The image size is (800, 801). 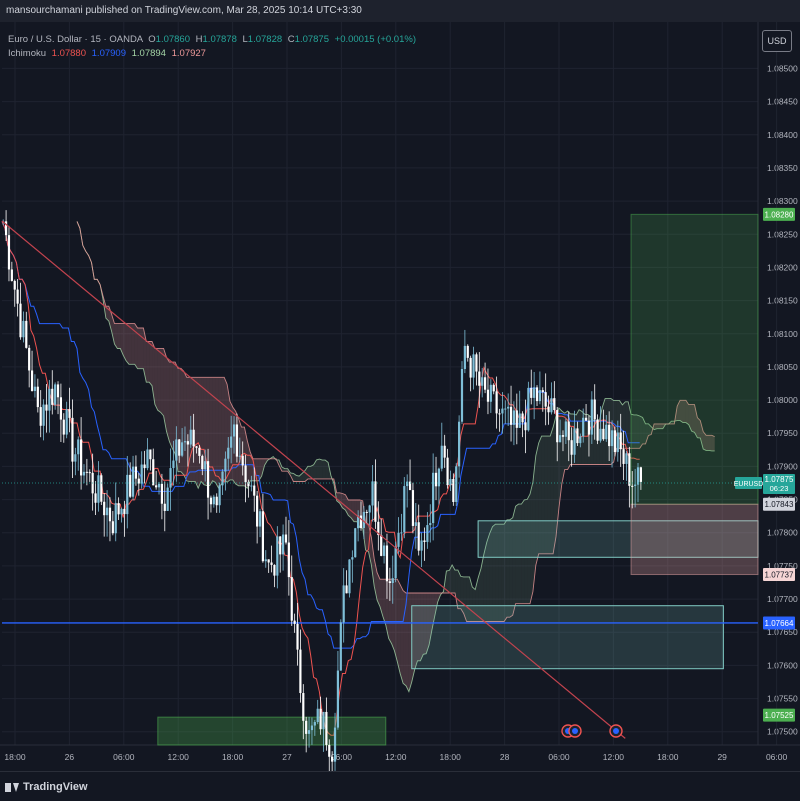 I want to click on y-tick-label: 1.07800, so click(x=782, y=533).